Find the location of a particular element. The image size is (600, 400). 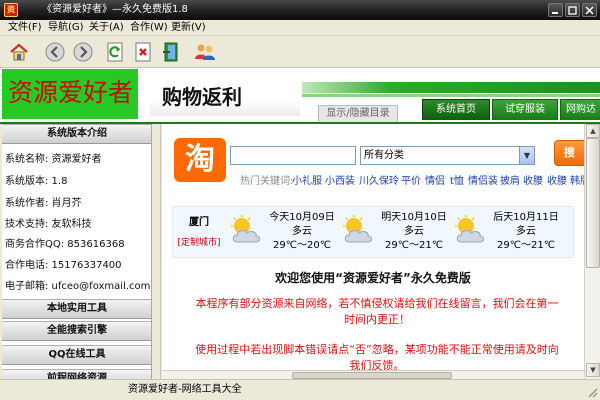

window-title: 《资源爱好者》—永久免费版1.8 is located at coordinates (115, 9).